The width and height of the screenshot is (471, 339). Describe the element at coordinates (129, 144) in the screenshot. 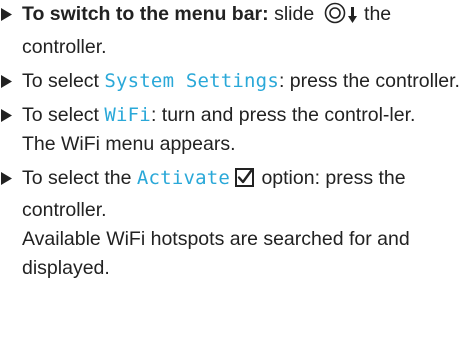

I see `step-result: The WiFi menu appears.` at that location.